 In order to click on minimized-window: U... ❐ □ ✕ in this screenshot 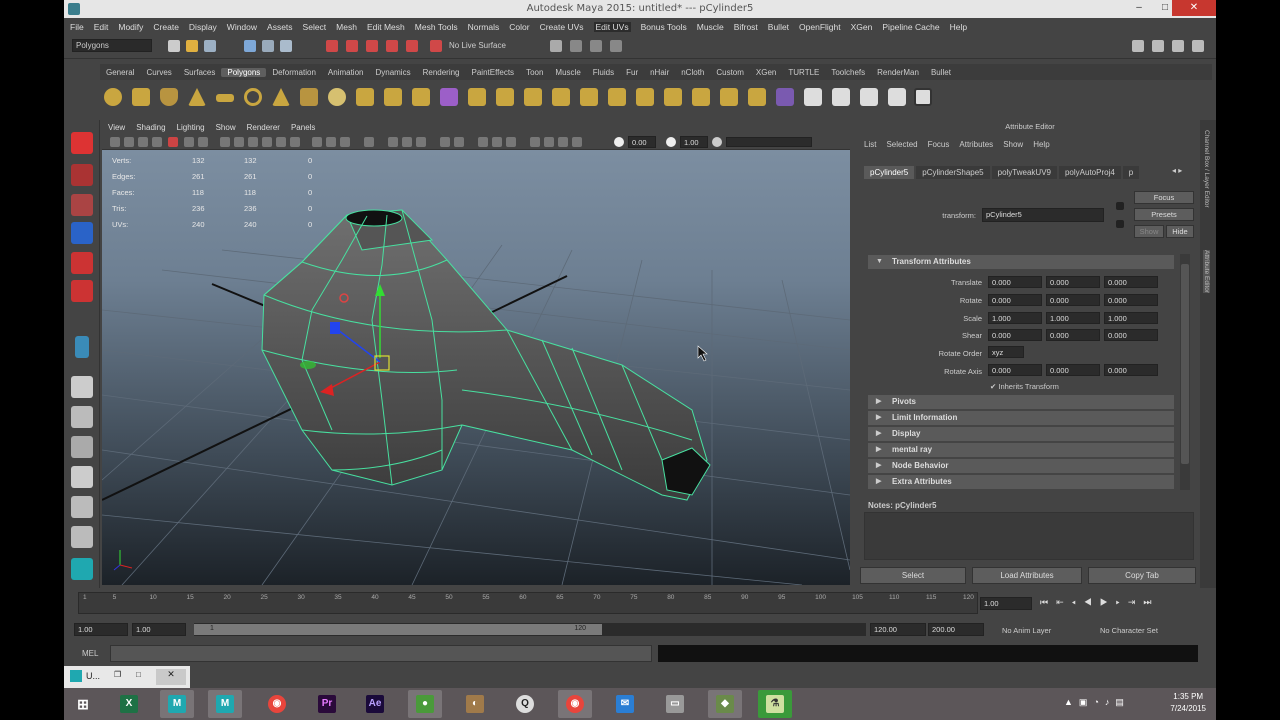, I will do `click(127, 677)`.